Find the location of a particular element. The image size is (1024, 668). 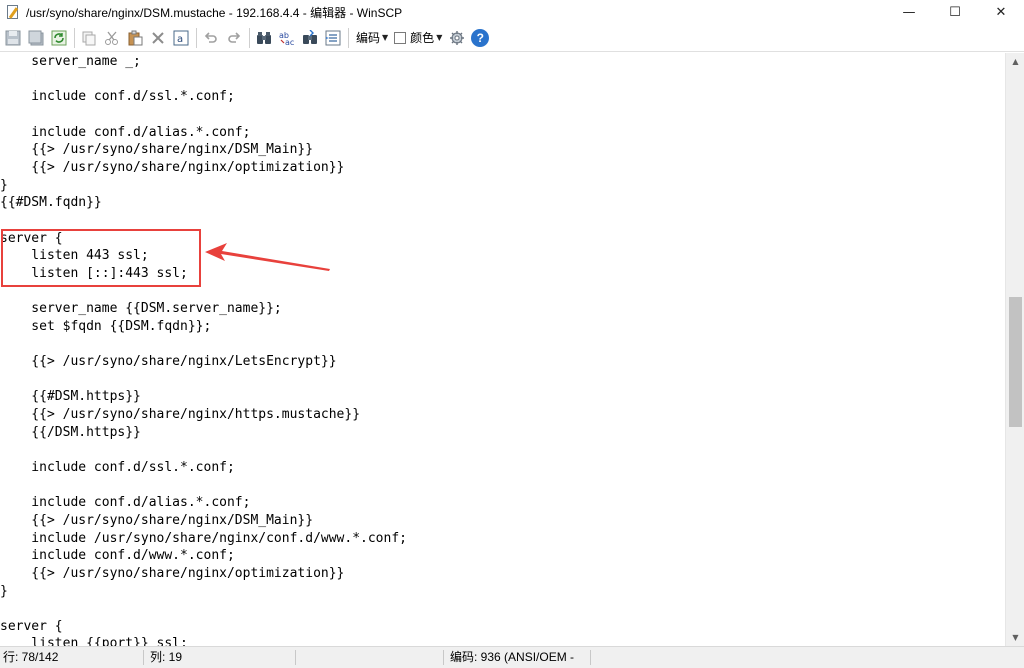

status-line-position: 行: 78/142 is located at coordinates (31, 657).